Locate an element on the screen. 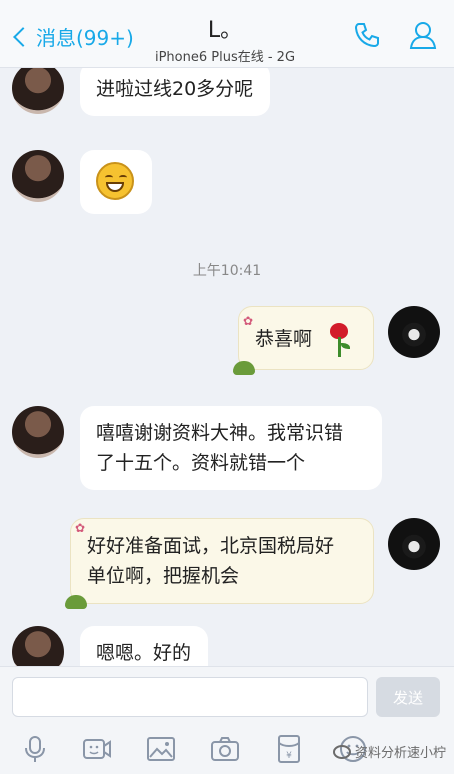 The image size is (454, 774). watermark: 资料分析速小柠 is located at coordinates (389, 751).